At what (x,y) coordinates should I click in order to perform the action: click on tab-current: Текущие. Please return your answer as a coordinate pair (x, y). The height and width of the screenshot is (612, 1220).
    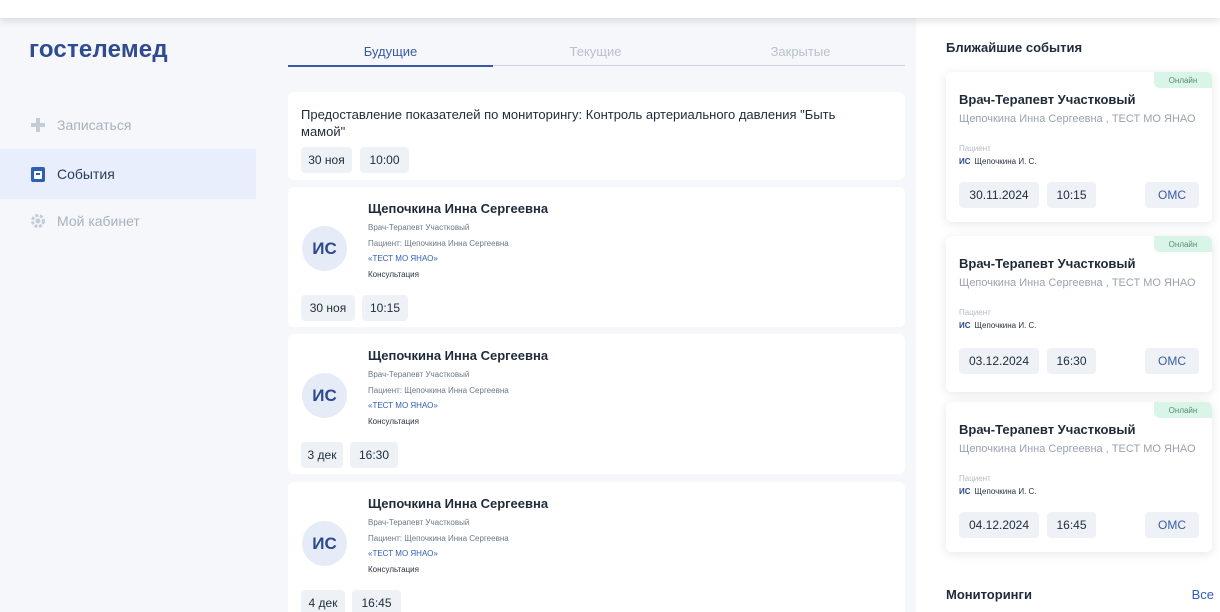
    Looking at the image, I should click on (595, 51).